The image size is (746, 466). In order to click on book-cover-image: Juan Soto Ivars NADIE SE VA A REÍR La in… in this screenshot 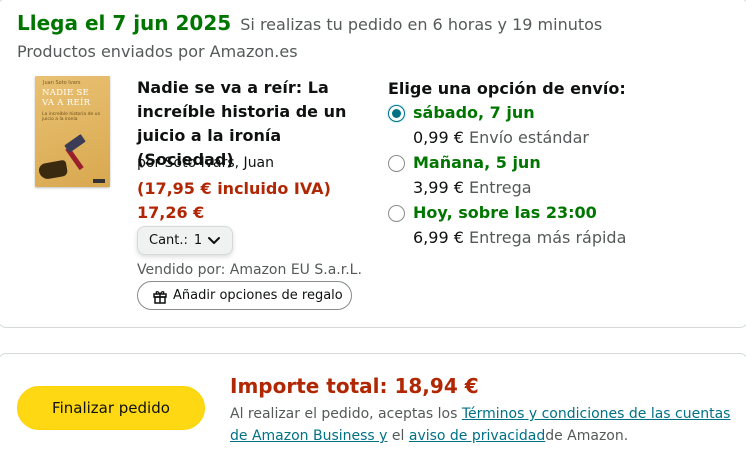, I will do `click(72, 131)`.